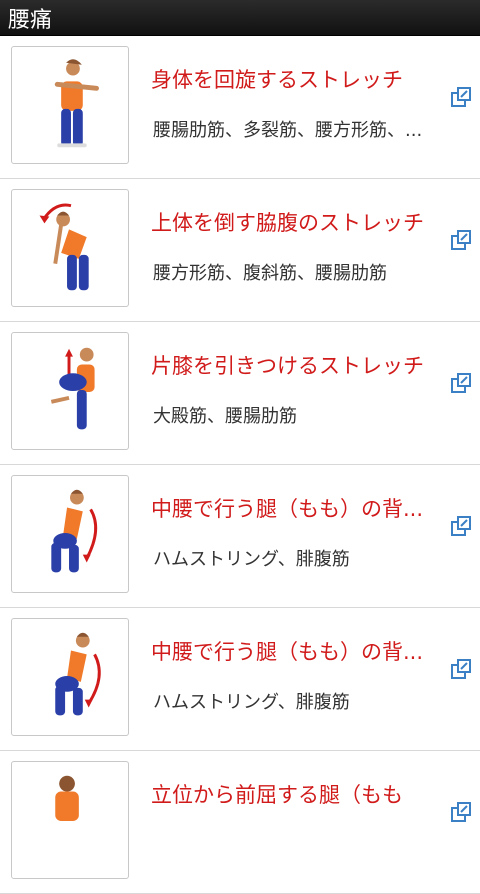  What do you see at coordinates (225, 416) in the screenshot?
I see `item-muscles: 大殿筋、腰腸肋筋` at bounding box center [225, 416].